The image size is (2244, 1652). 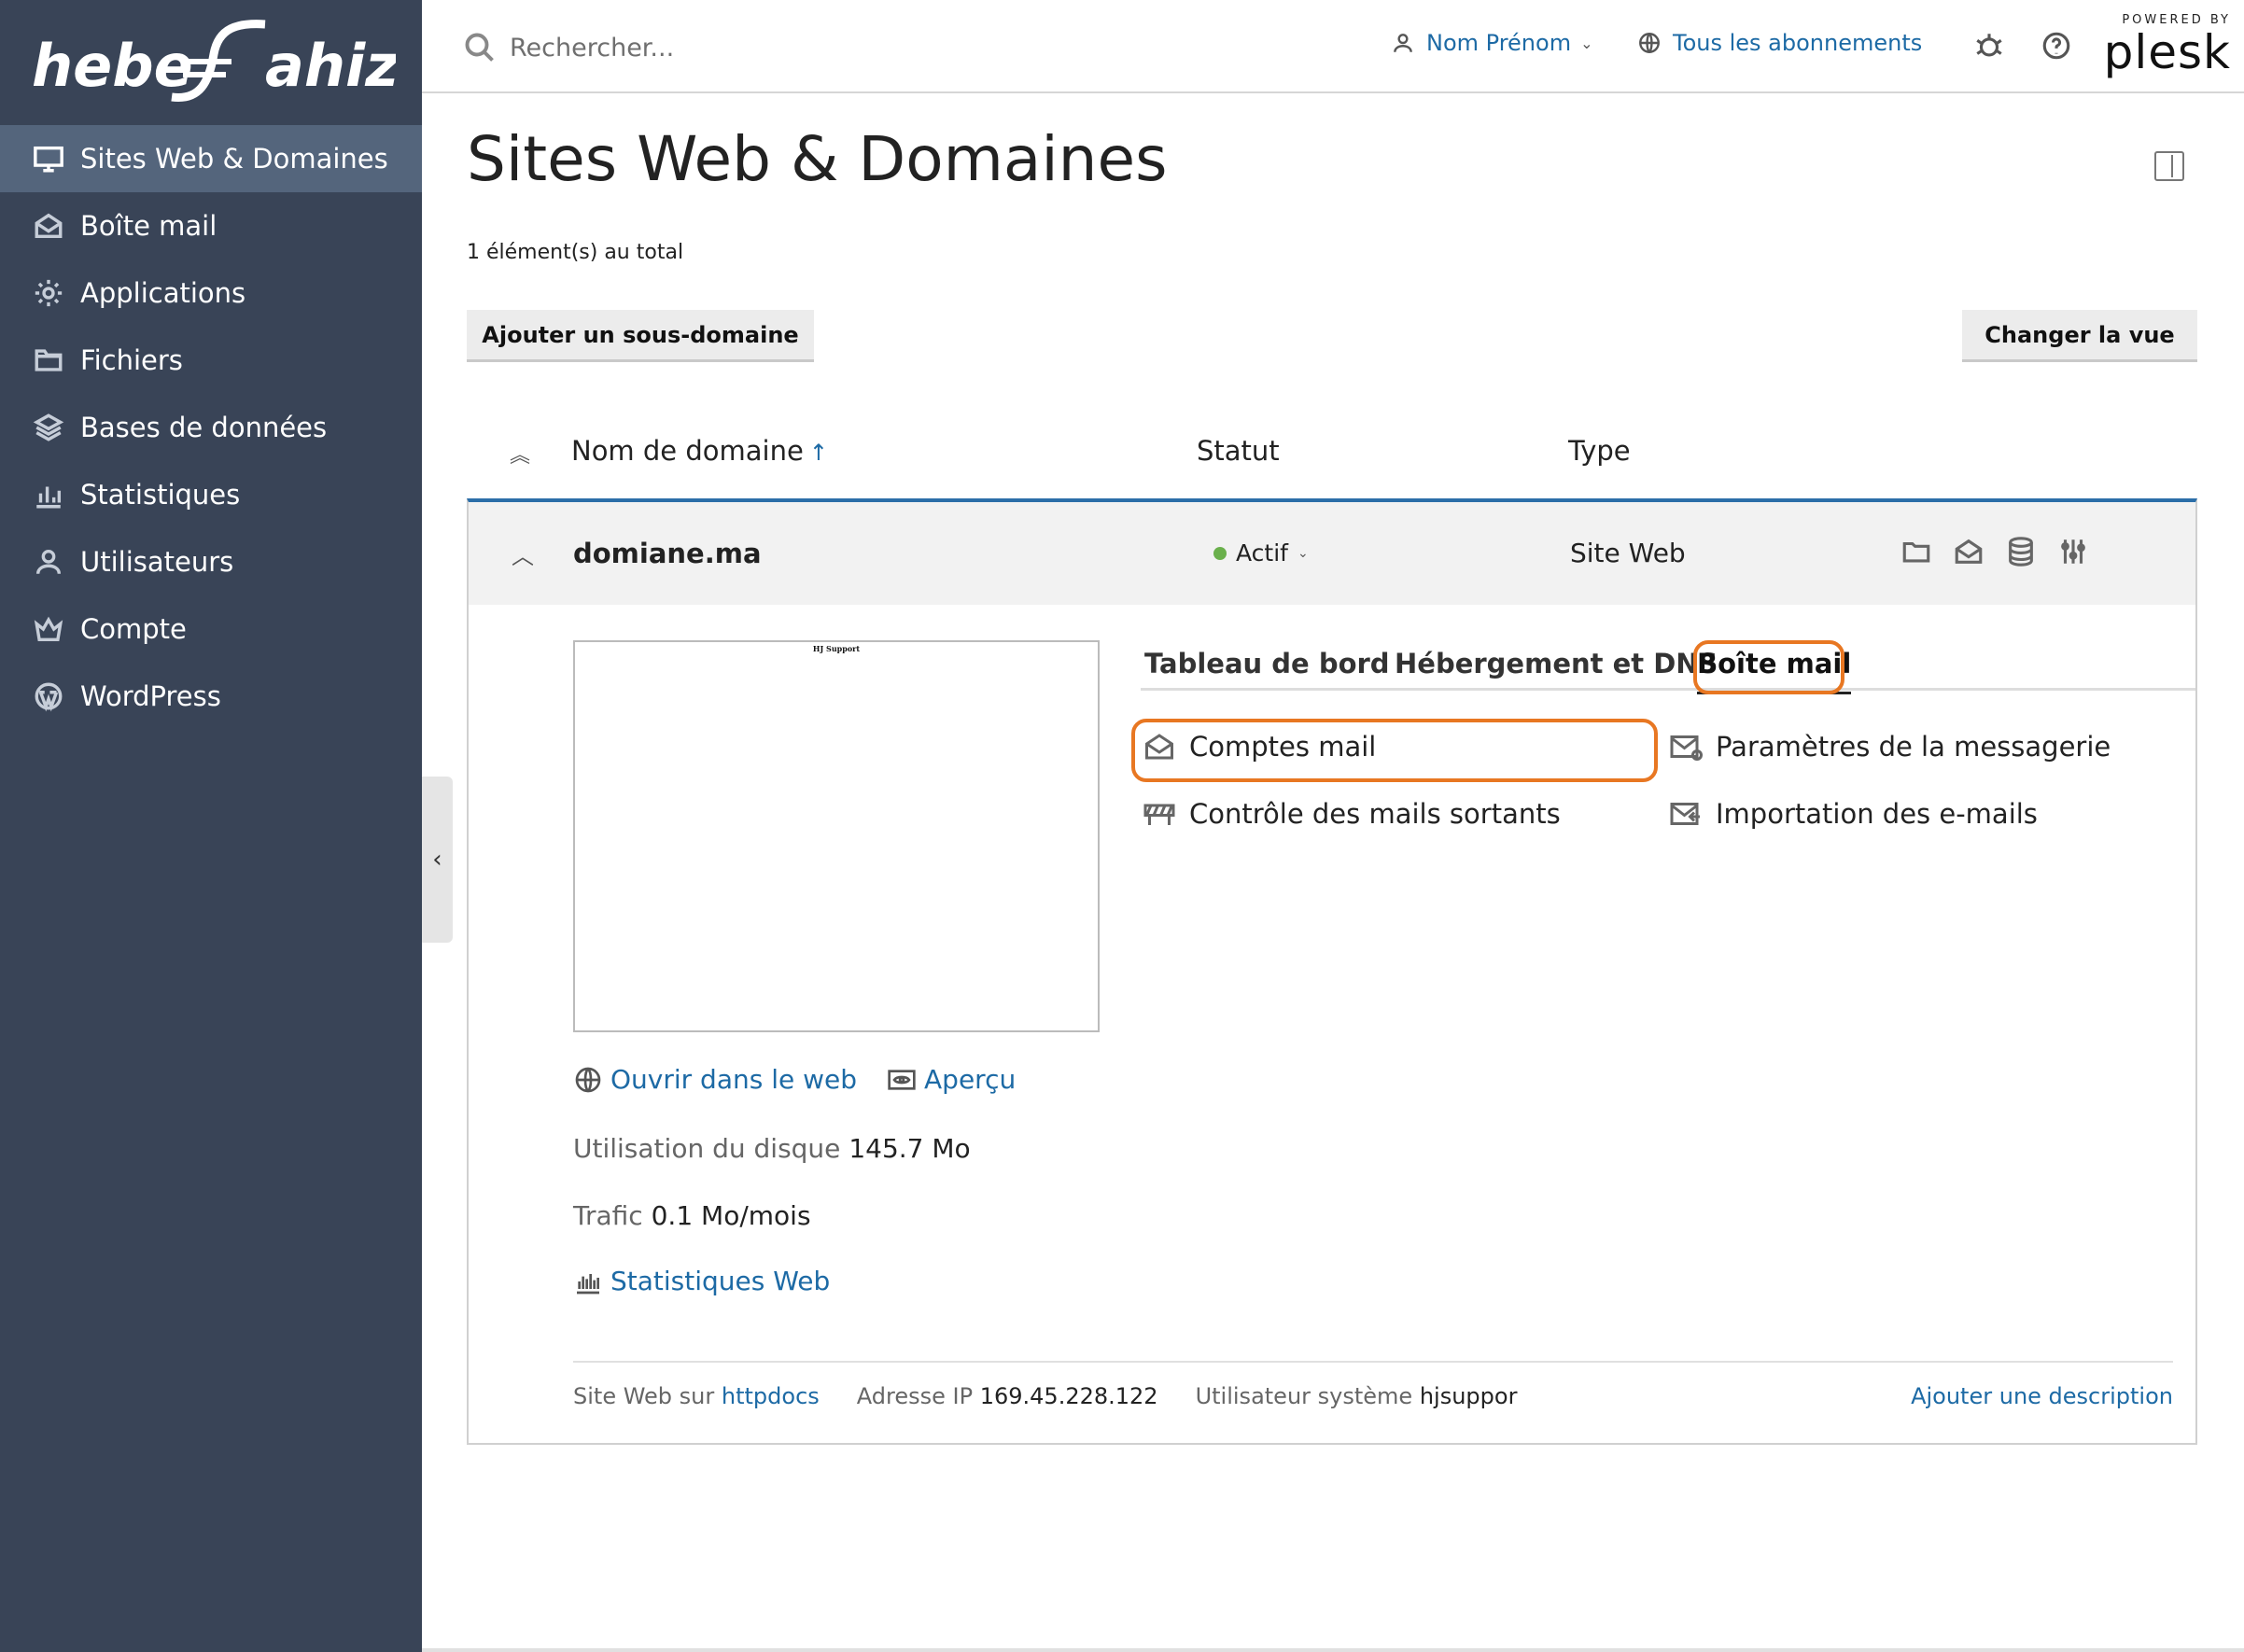 I want to click on sidebar-item-databases: Bases de données, so click(x=211, y=427).